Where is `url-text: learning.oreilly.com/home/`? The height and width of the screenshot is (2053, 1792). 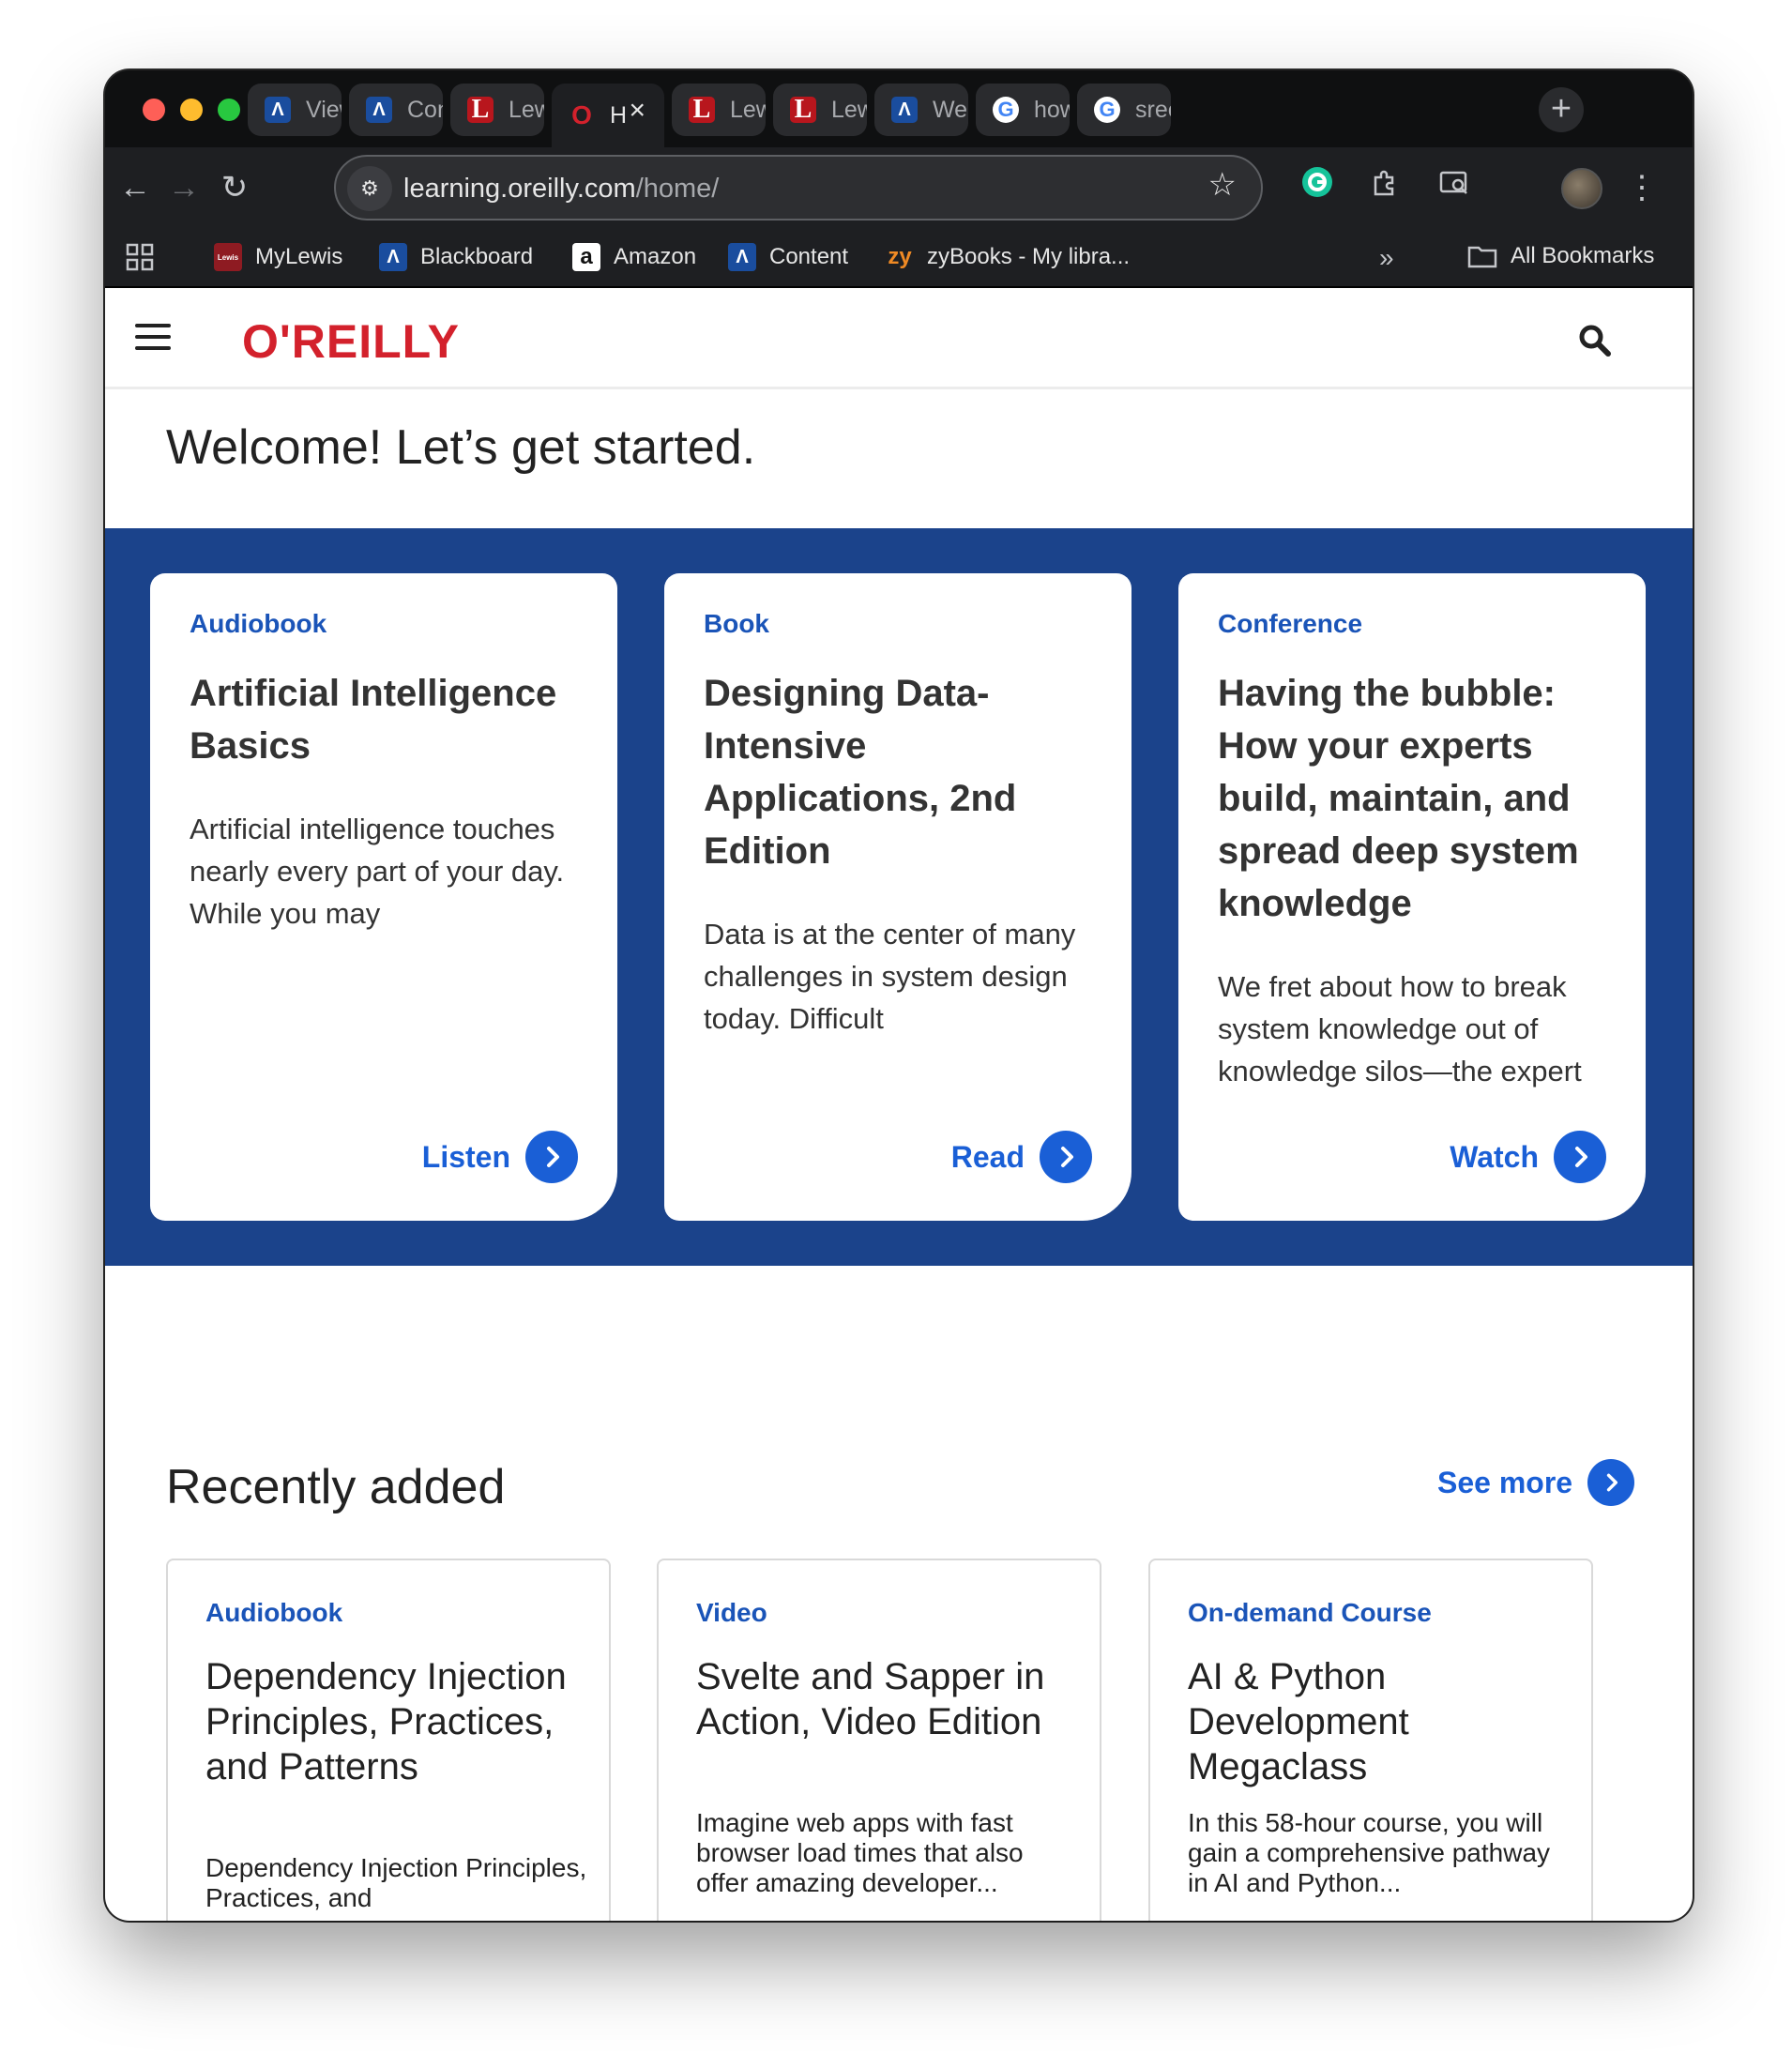
url-text: learning.oreilly.com/home/ is located at coordinates (561, 189).